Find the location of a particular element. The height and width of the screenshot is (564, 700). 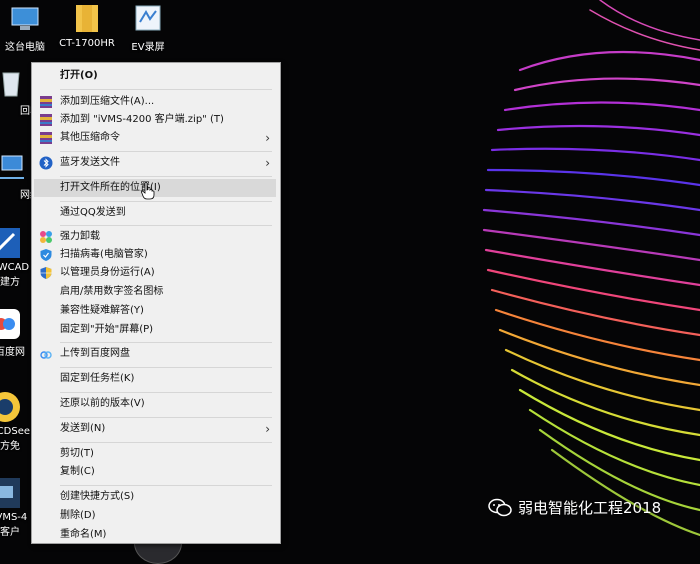

watermark-text: 弱电智能化工程2018 is located at coordinates (590, 508).